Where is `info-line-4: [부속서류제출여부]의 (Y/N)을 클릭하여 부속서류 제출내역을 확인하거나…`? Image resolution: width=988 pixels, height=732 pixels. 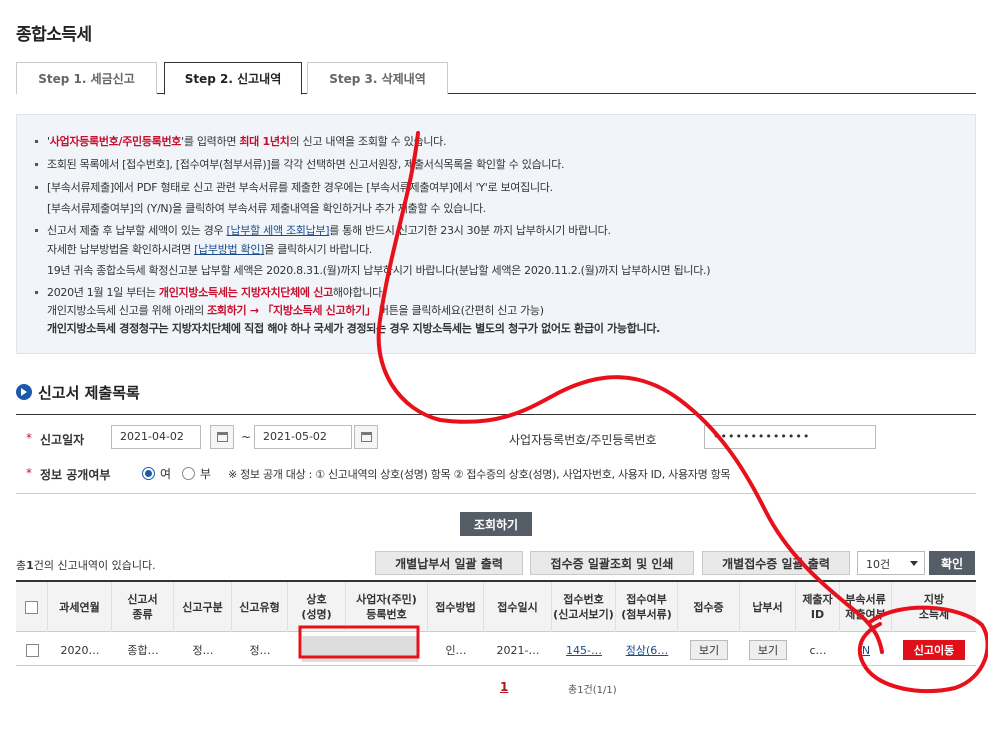 info-line-4: [부속서류제출여부]의 (Y/N)을 클릭하여 부속서류 제출내역을 확인하거나… is located at coordinates (266, 208).